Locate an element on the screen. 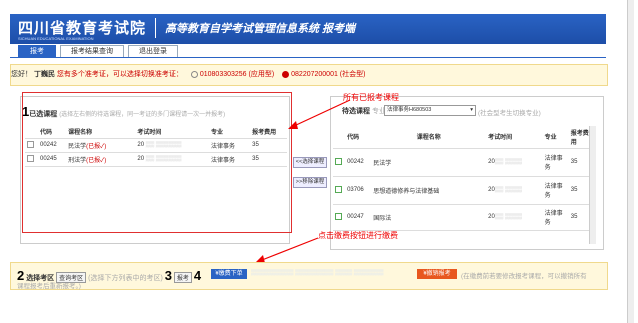  selected-courses-hint: (选择左右侧的待选课程，同一考证的多门课程请一次一并报考) is located at coordinates (142, 115).